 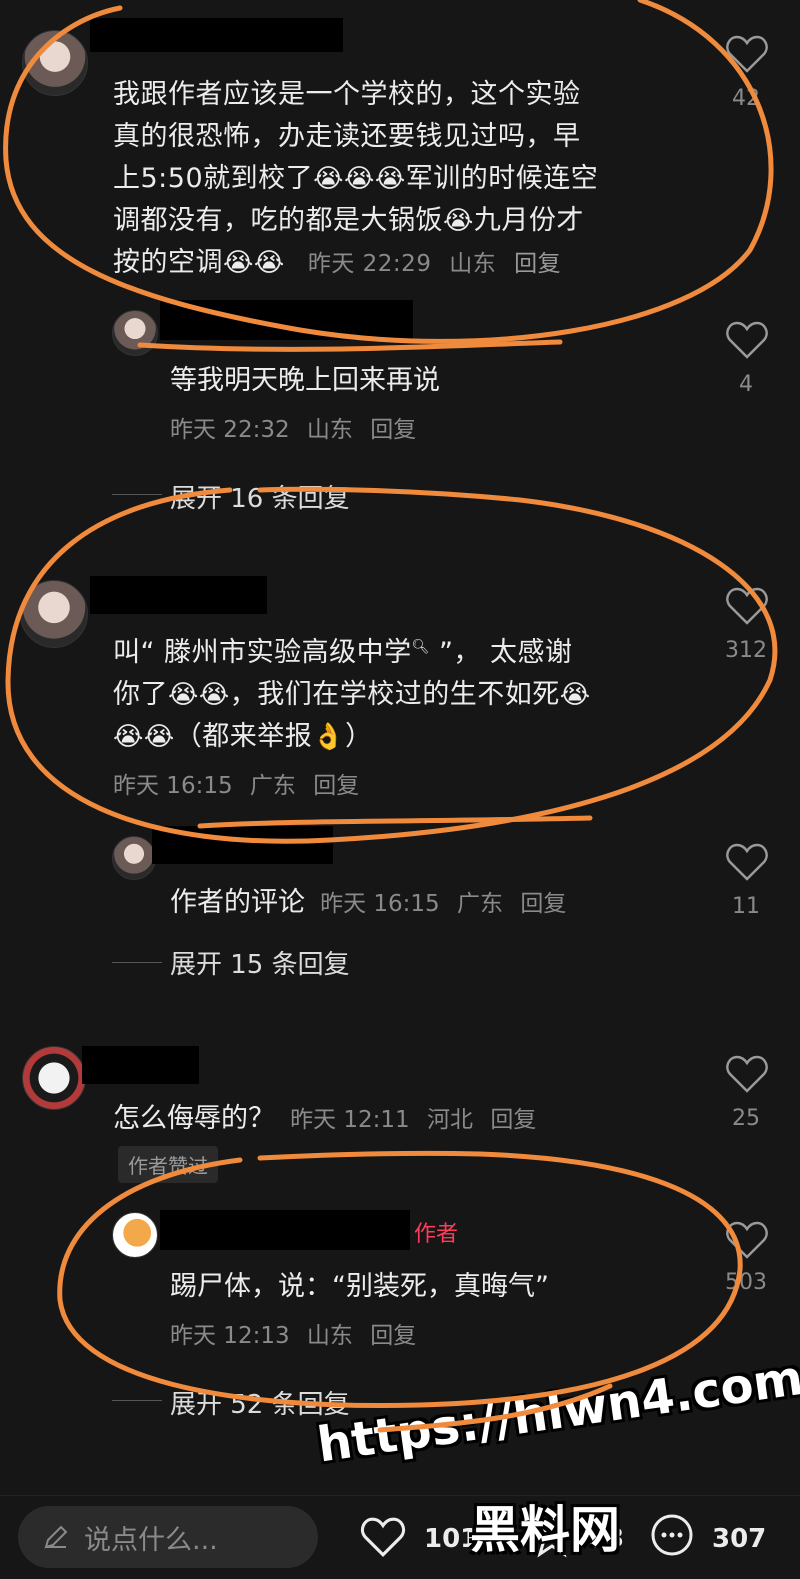 What do you see at coordinates (746, 98) in the screenshot?
I see `like-count: 42` at bounding box center [746, 98].